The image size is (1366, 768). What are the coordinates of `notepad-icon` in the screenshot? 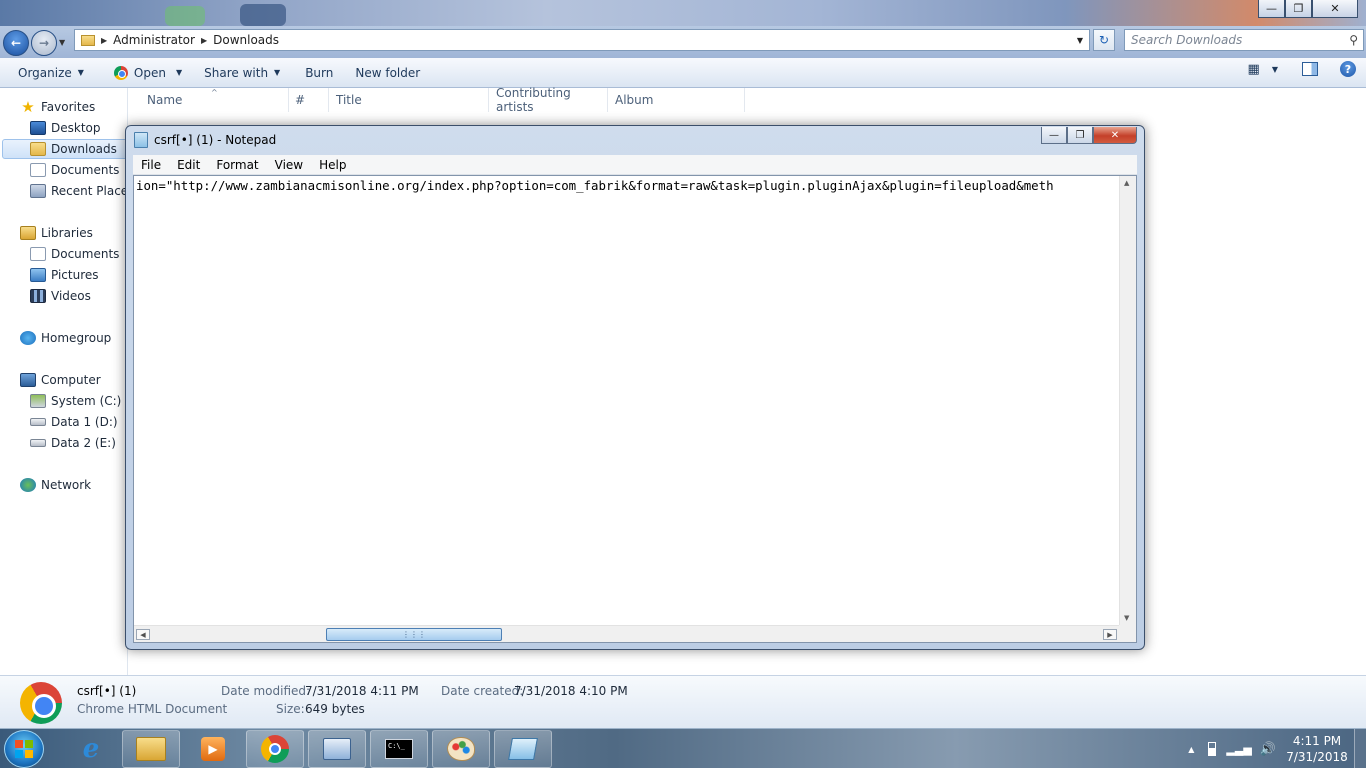 It's located at (523, 749).